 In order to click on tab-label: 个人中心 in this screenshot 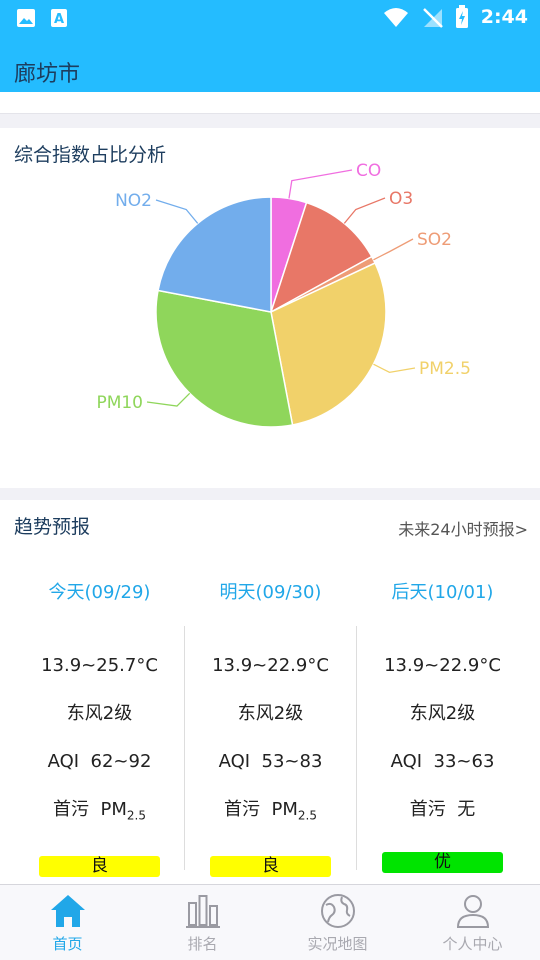, I will do `click(472, 944)`.